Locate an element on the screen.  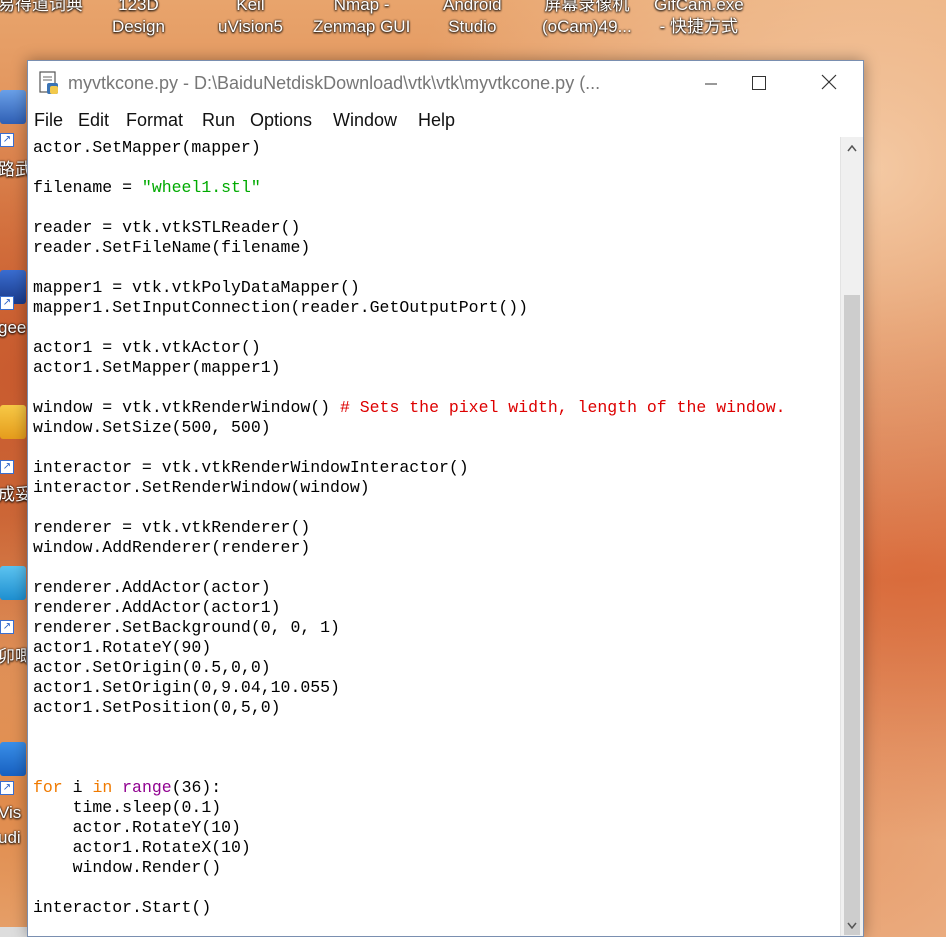
code-token: actor1.SetPosition(0,5,0) is located at coordinates (157, 707).